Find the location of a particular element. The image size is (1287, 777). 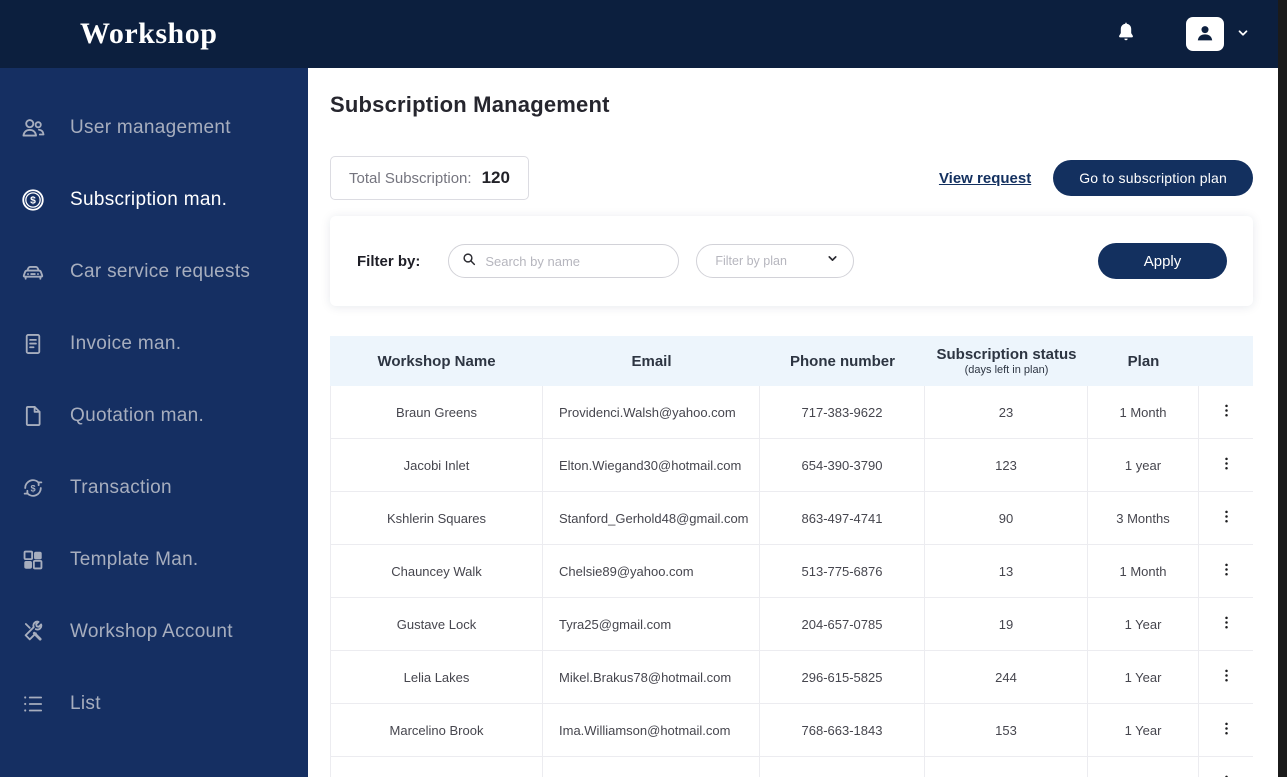

search-icon is located at coordinates (469, 261).